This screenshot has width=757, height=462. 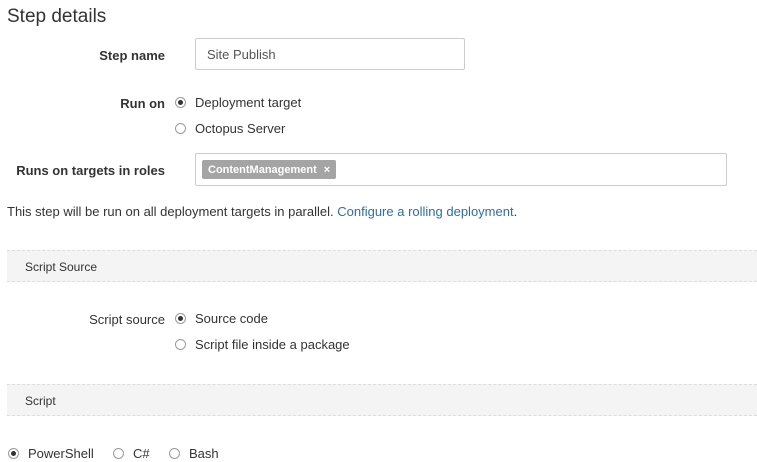 What do you see at coordinates (40, 401) in the screenshot?
I see `section-title: Script` at bounding box center [40, 401].